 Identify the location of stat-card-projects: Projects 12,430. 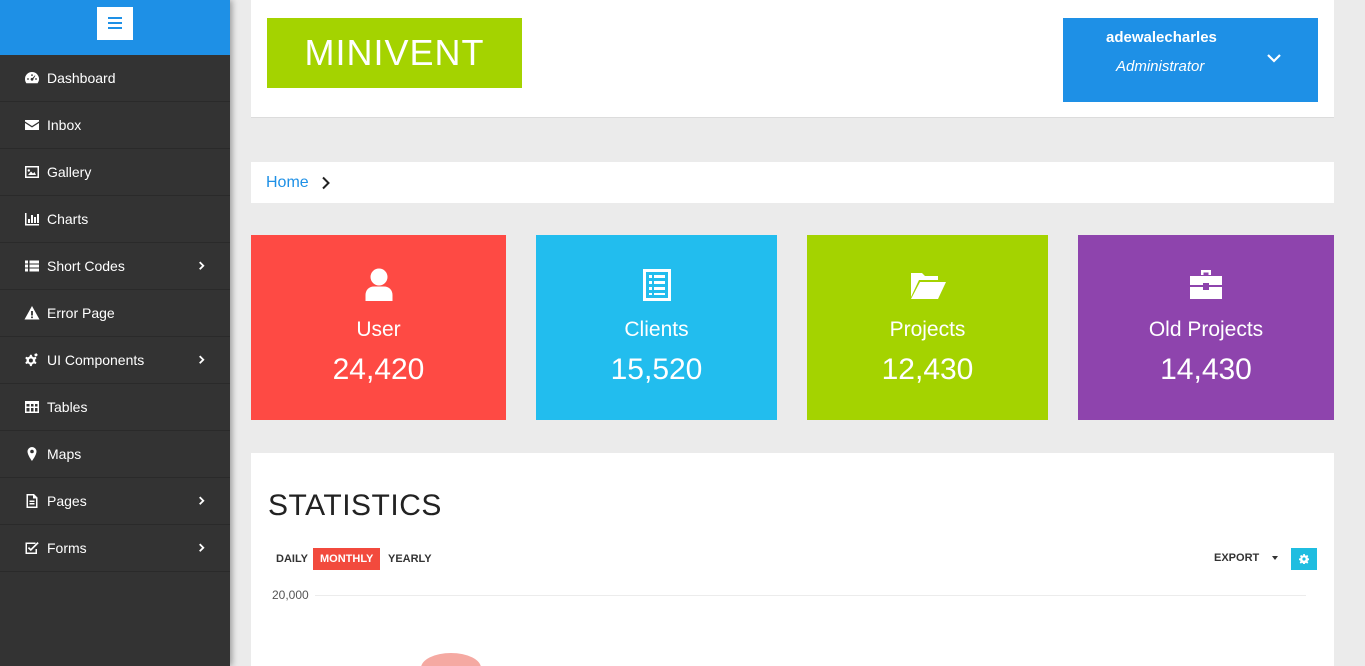
(927, 327).